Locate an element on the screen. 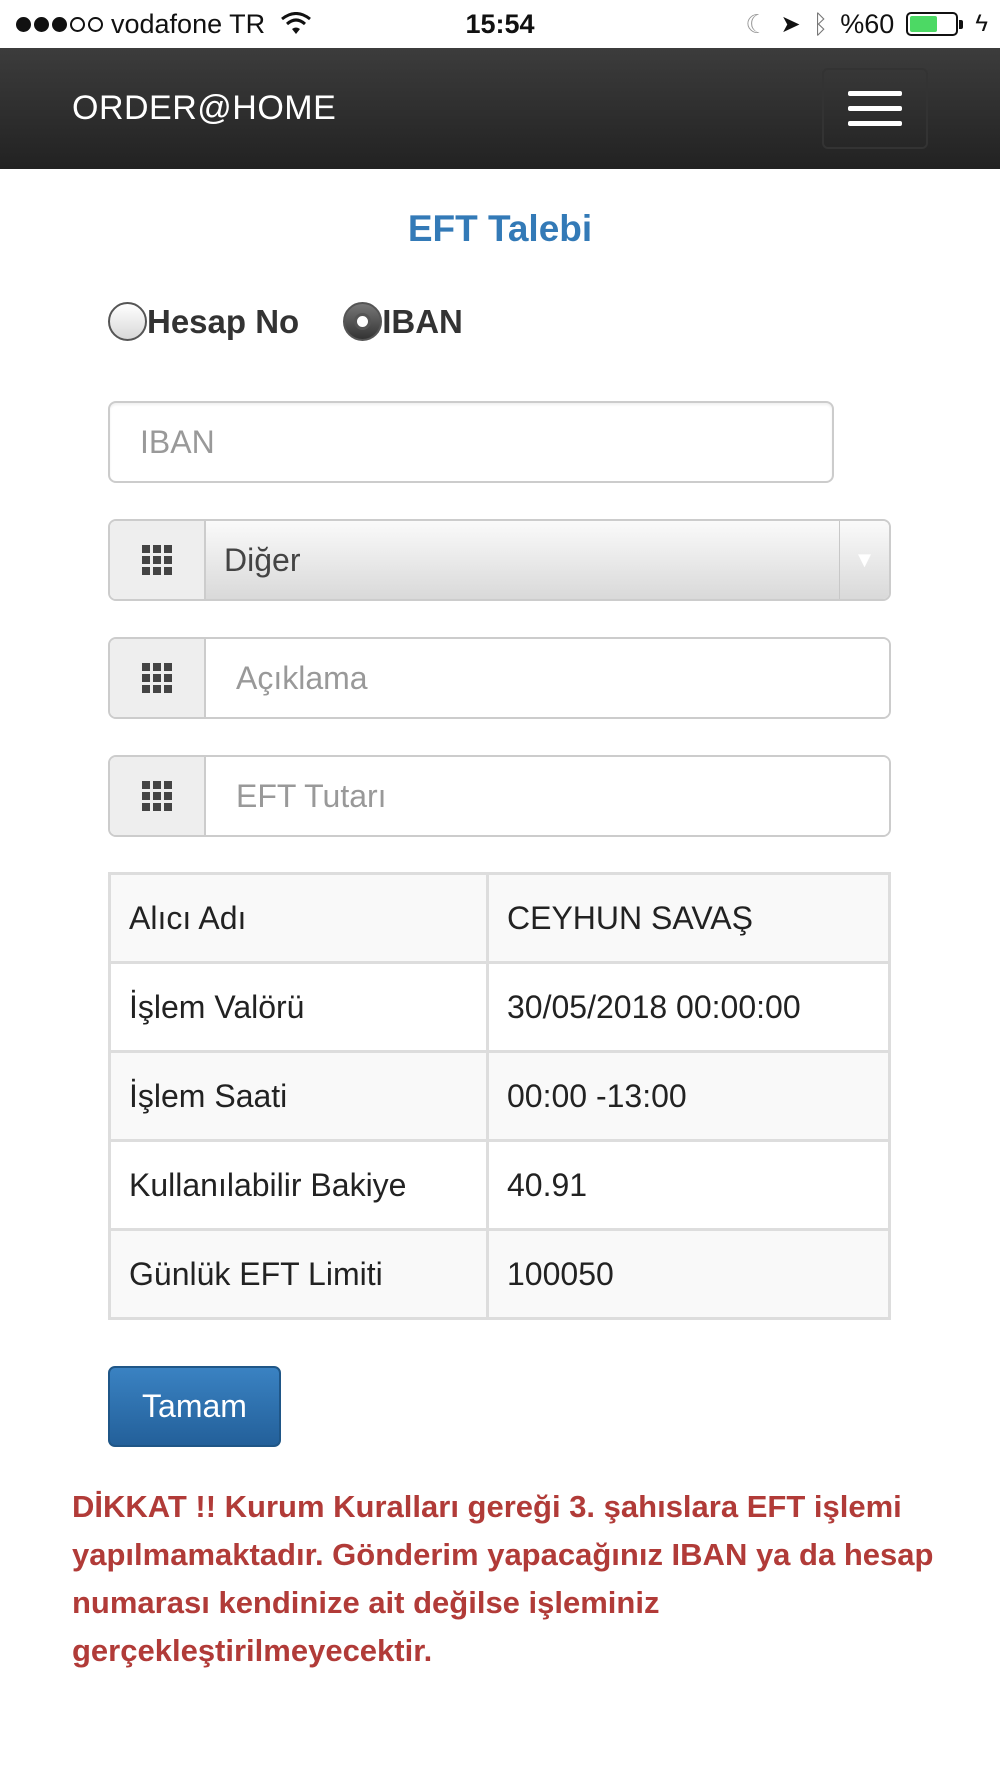 This screenshot has width=1000, height=1778. description-group is located at coordinates (499, 678).